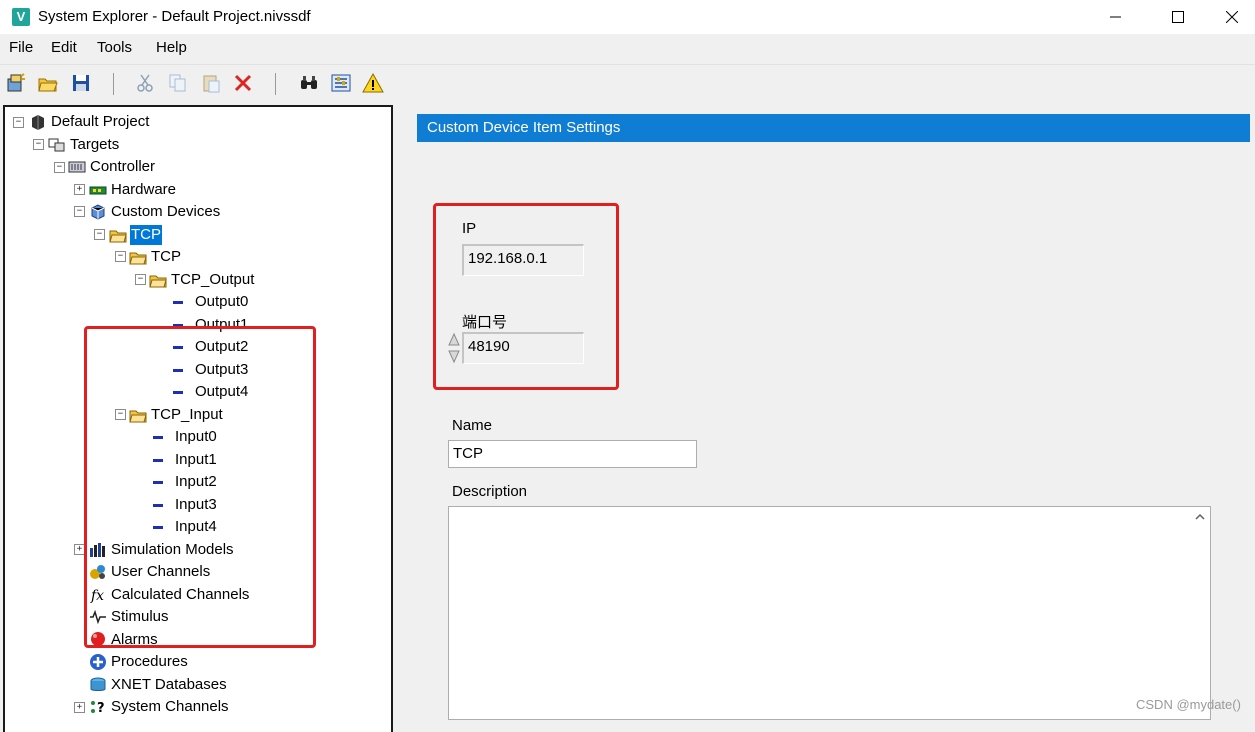 This screenshot has height=732, width=1255. I want to click on tree-item-label: Procedures, so click(149, 661).